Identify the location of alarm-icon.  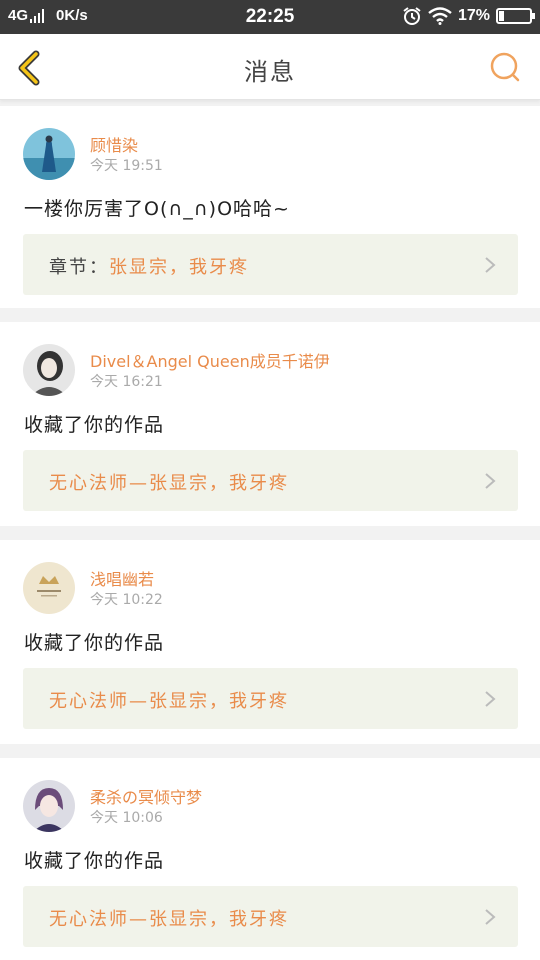
(412, 16).